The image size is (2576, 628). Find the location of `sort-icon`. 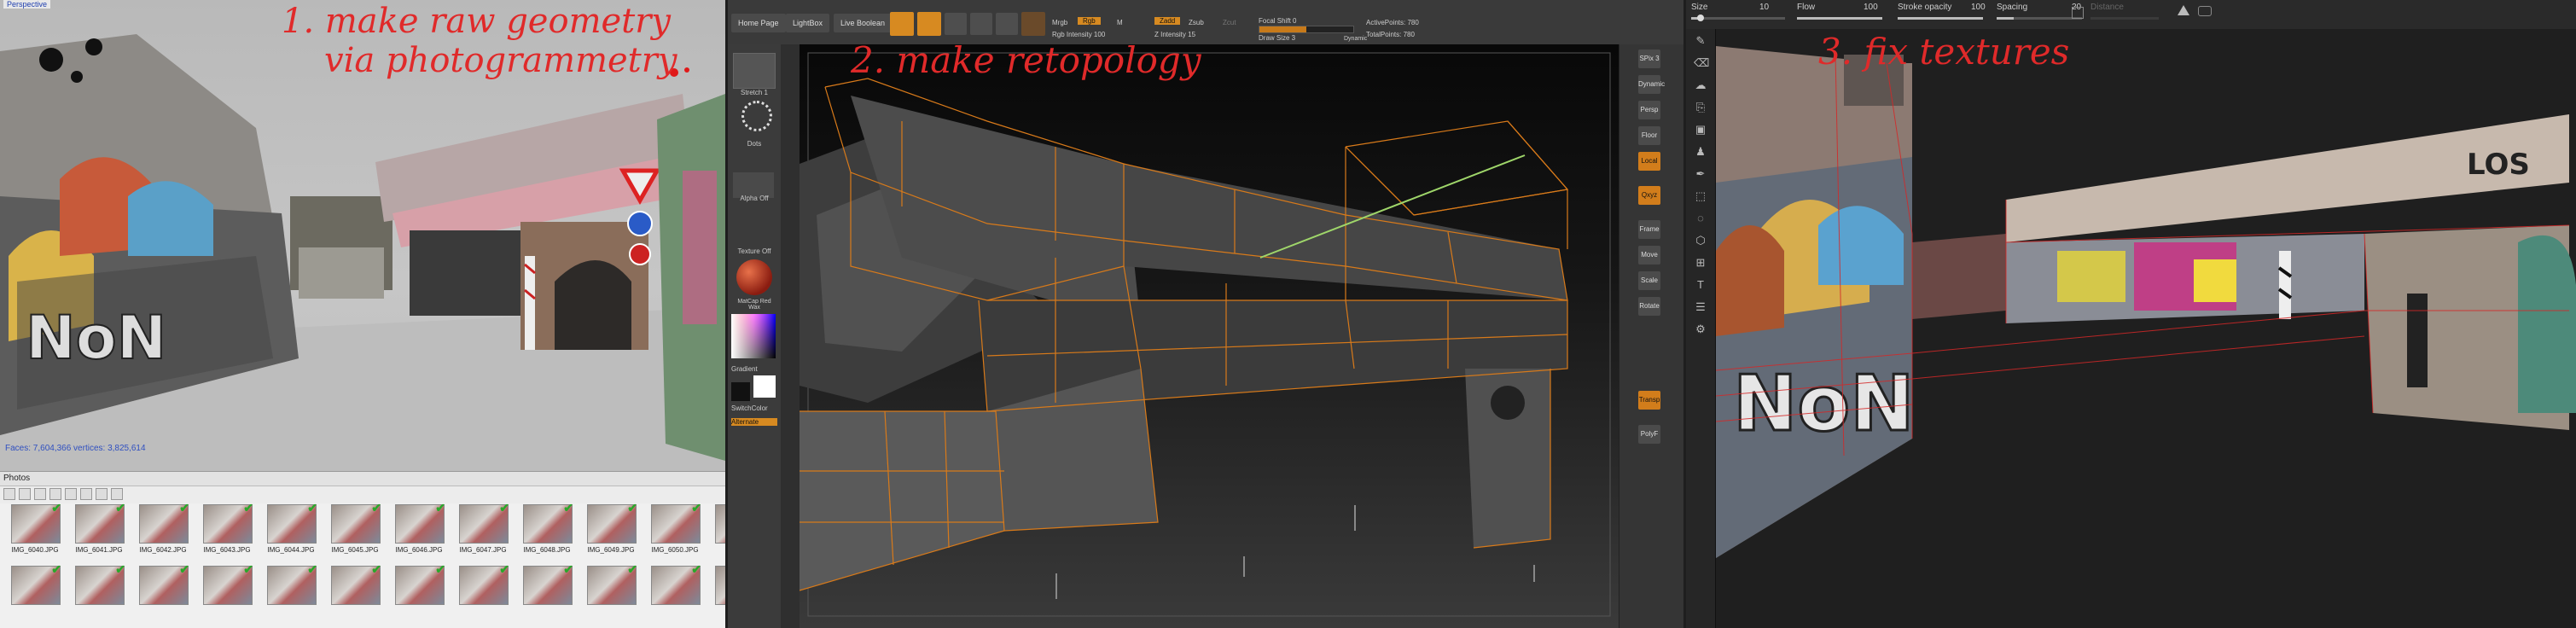

sort-icon is located at coordinates (102, 494).